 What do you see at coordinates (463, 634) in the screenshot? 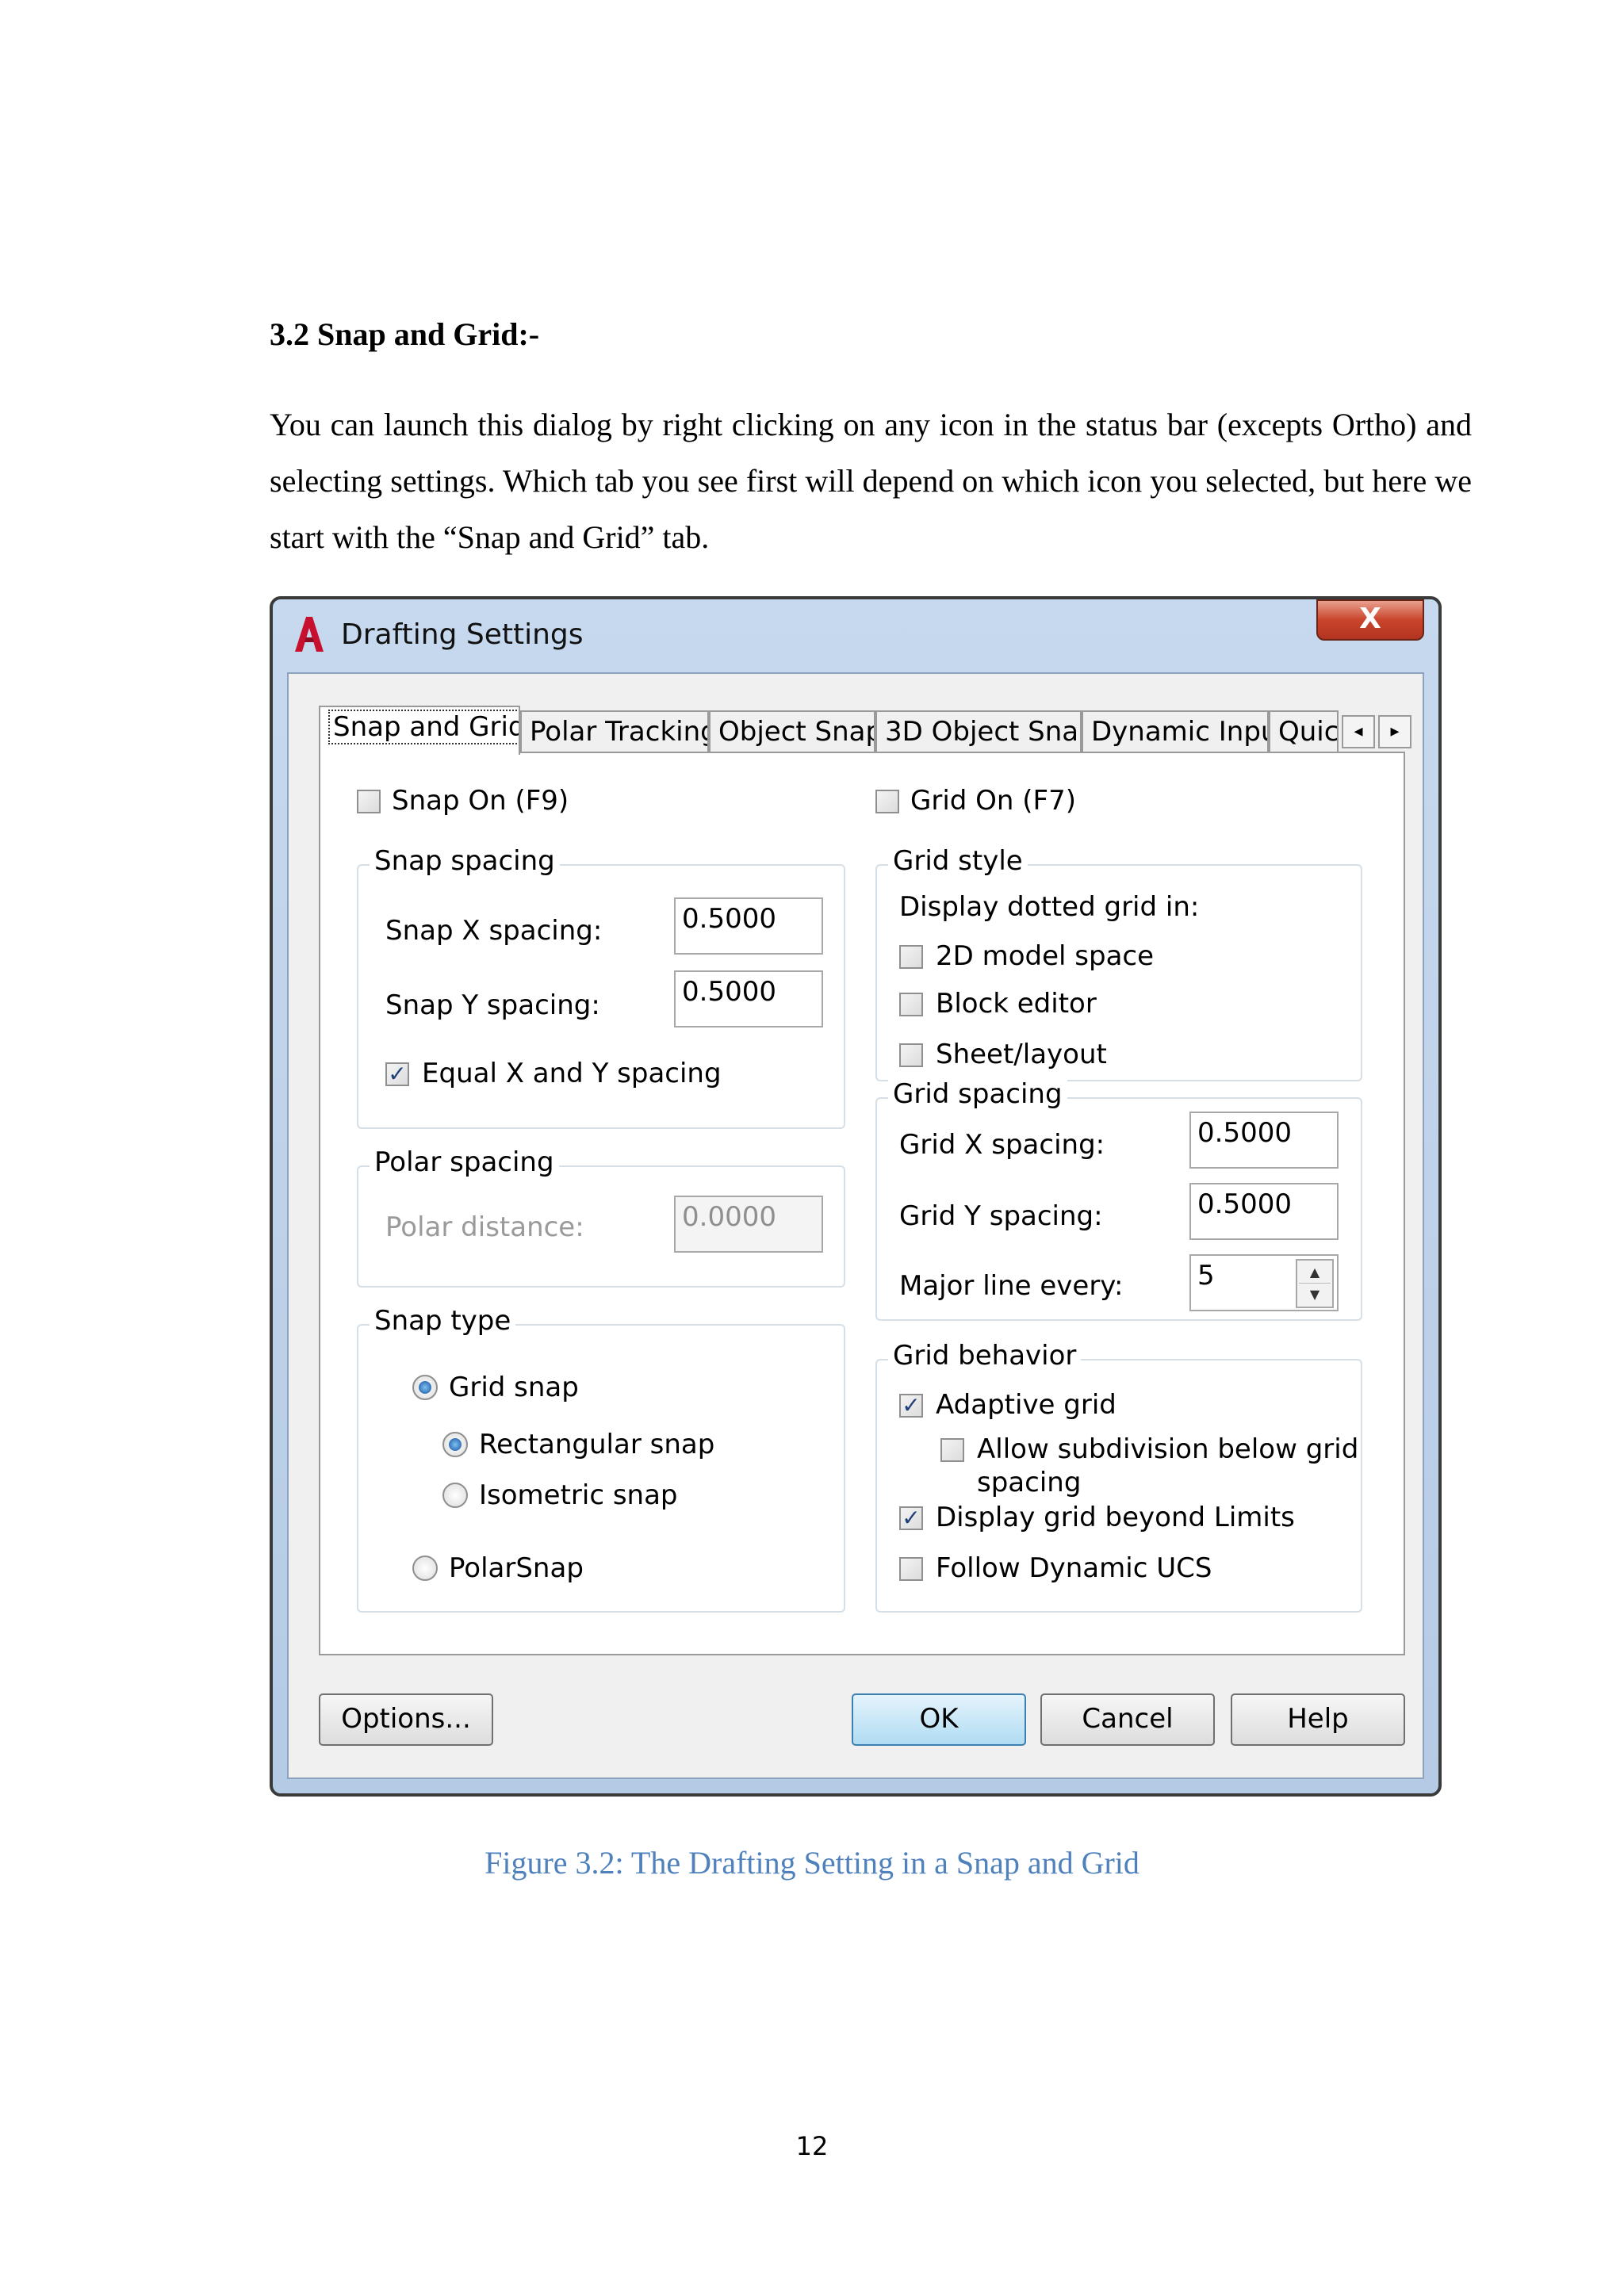
I see `dialog-title: Drafting Settings` at bounding box center [463, 634].